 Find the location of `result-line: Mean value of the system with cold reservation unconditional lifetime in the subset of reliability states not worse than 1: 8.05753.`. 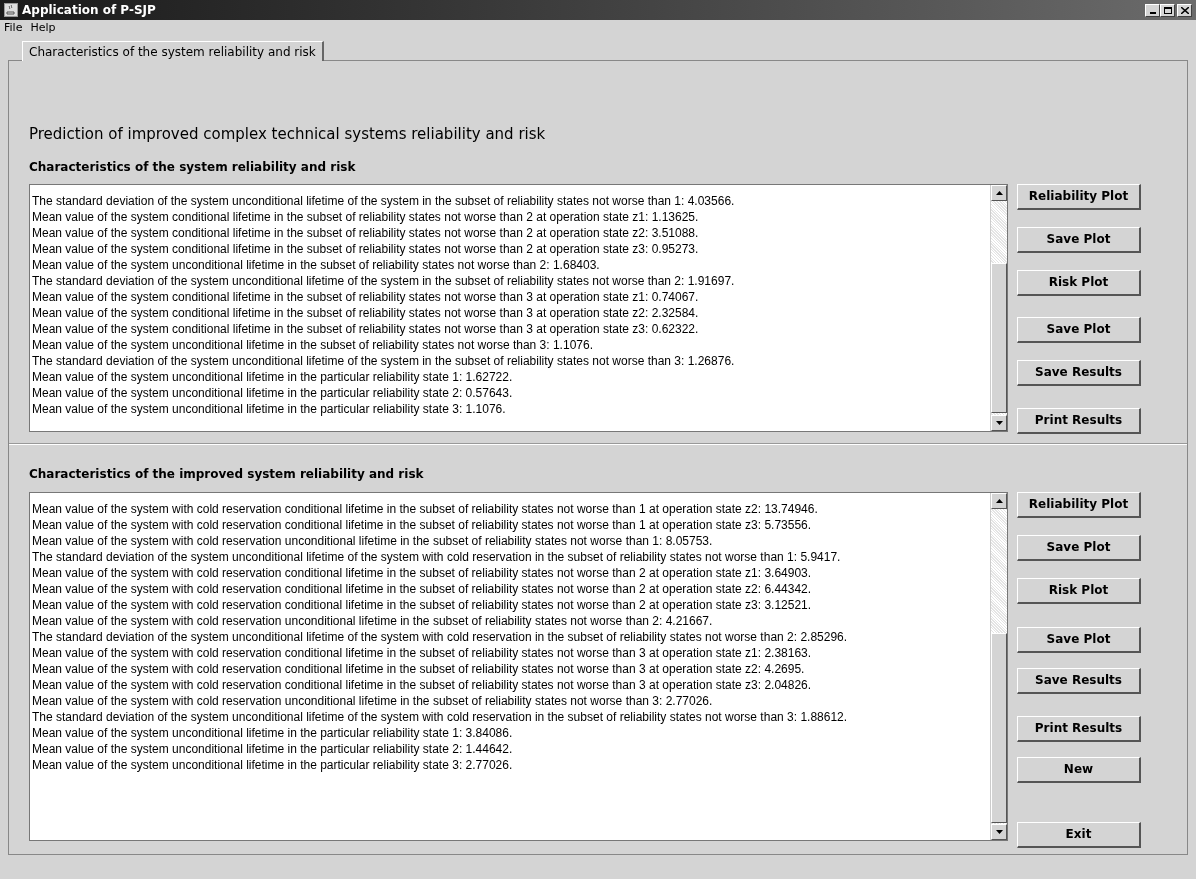

result-line: Mean value of the system with cold reservation unconditional lifetime in the subset of reliability states not worse than 1: 8.05753. is located at coordinates (373, 540).